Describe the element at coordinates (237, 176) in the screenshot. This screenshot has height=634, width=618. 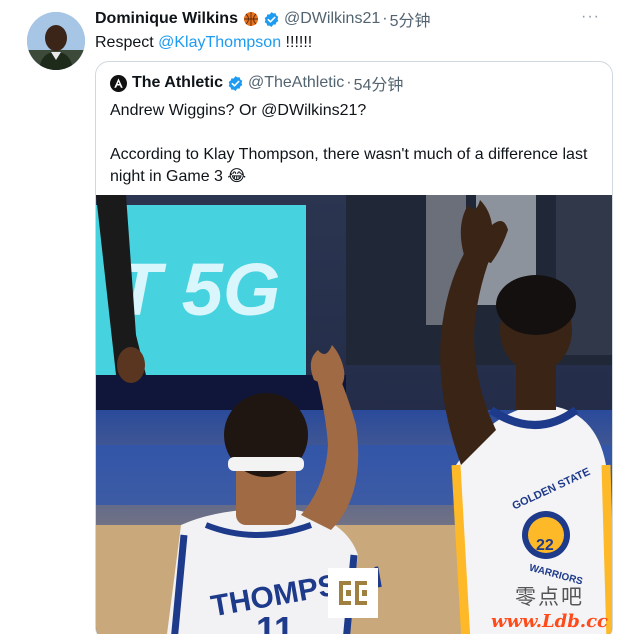
I see `laughing-emoji-icon: 😂` at that location.